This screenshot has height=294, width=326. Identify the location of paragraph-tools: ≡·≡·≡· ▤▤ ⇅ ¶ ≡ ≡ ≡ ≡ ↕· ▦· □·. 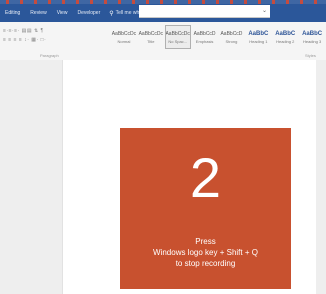
(55, 36).